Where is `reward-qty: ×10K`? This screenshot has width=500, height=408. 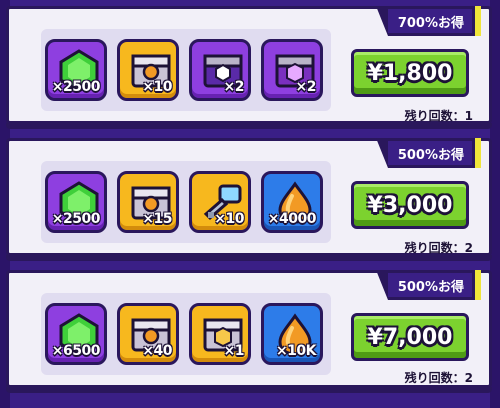
reward-qty: ×10K is located at coordinates (296, 351).